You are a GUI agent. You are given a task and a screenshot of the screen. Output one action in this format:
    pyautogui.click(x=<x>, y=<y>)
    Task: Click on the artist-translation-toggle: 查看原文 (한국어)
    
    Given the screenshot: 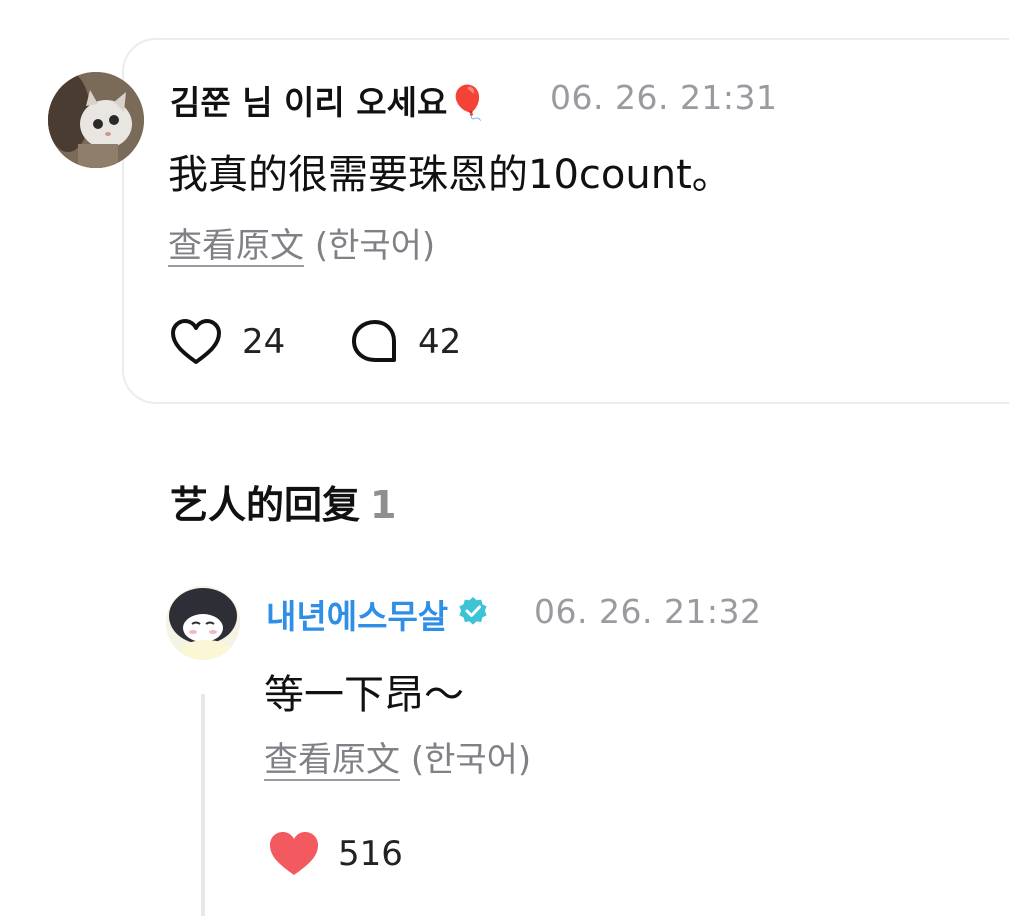 What is the action you would take?
    pyautogui.click(x=397, y=756)
    